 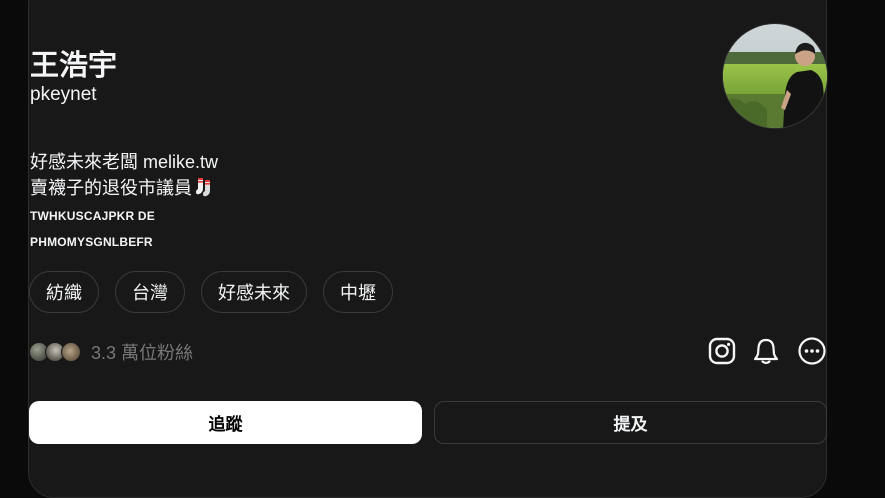 I want to click on tag-chip: 好感未來, so click(x=254, y=292).